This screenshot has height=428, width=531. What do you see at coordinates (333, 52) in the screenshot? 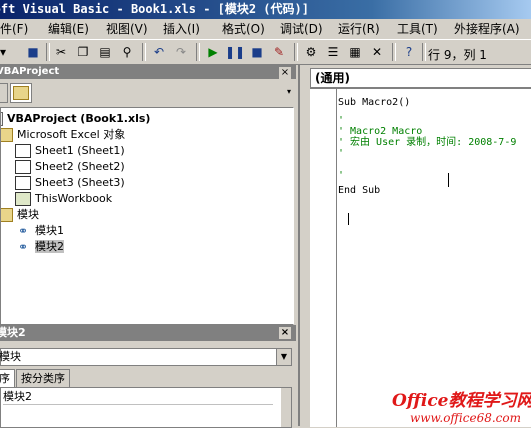
I see `properties-window-icon: ☰` at bounding box center [333, 52].